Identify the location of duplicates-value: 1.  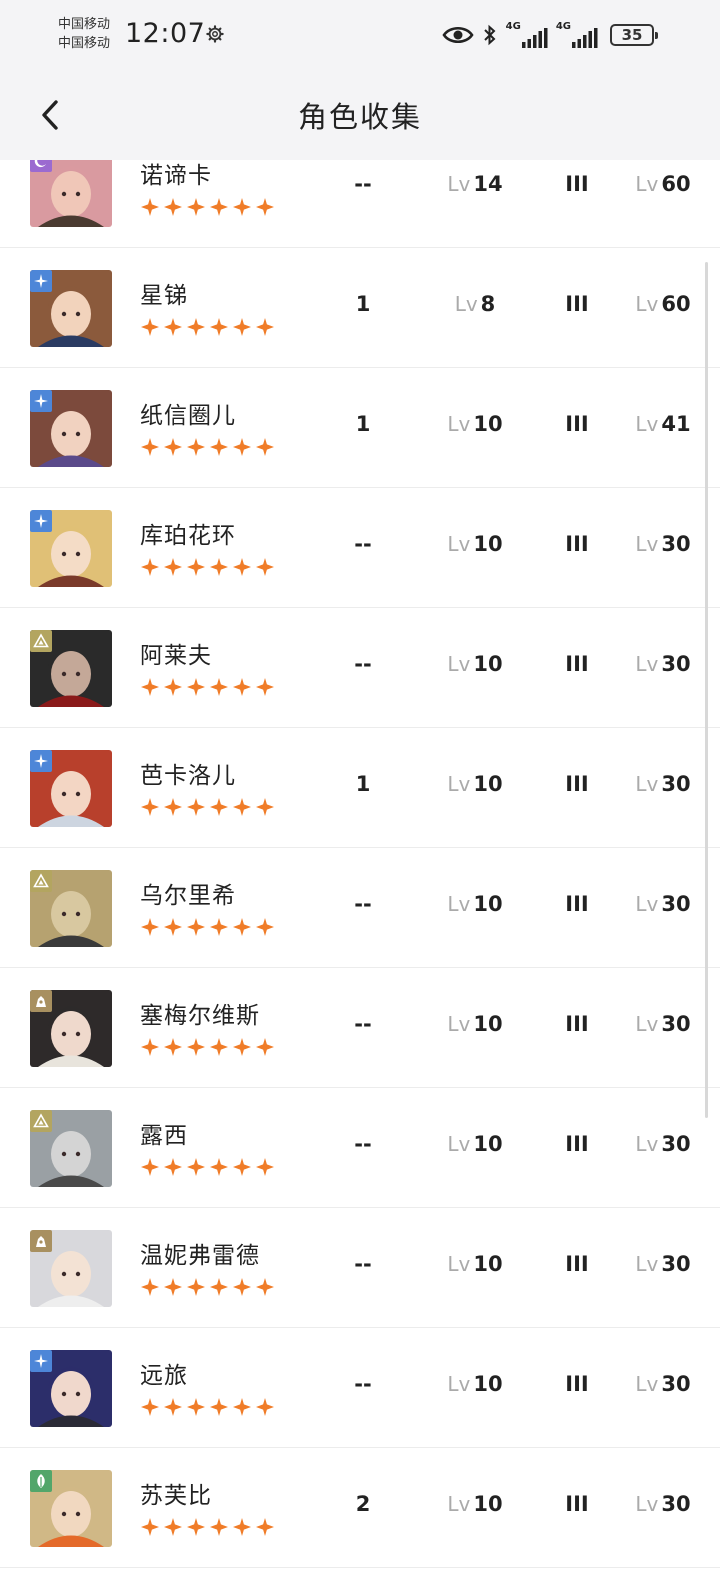
(363, 304).